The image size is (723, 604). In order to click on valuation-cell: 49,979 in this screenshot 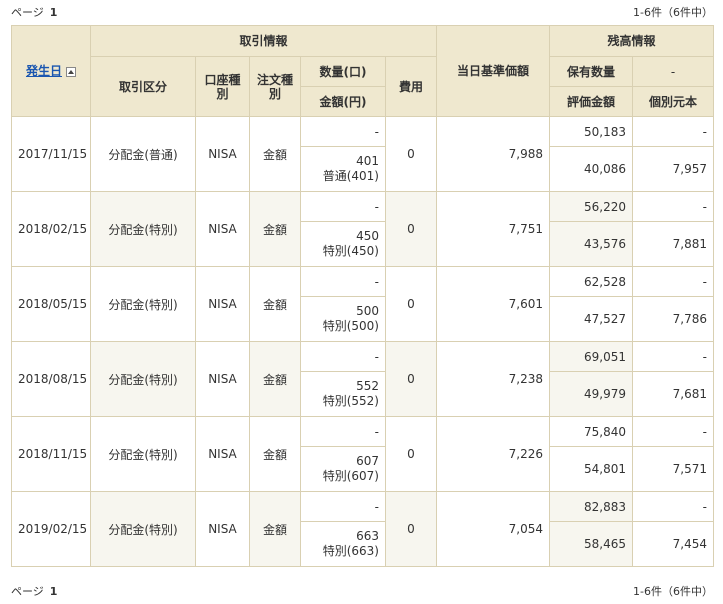, I will do `click(591, 394)`.